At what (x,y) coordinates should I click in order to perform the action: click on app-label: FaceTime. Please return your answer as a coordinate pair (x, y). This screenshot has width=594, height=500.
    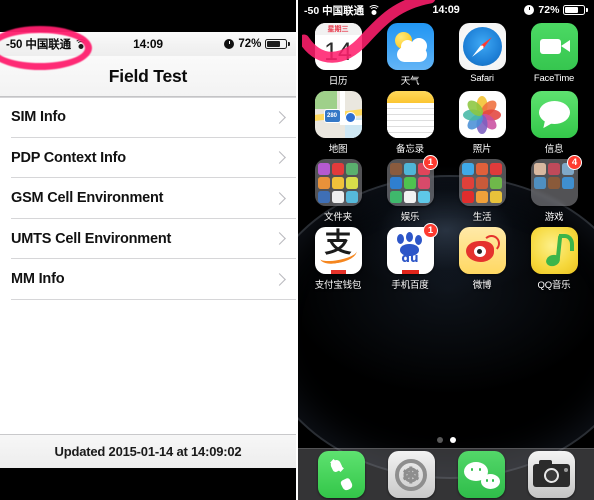
    Looking at the image, I should click on (554, 78).